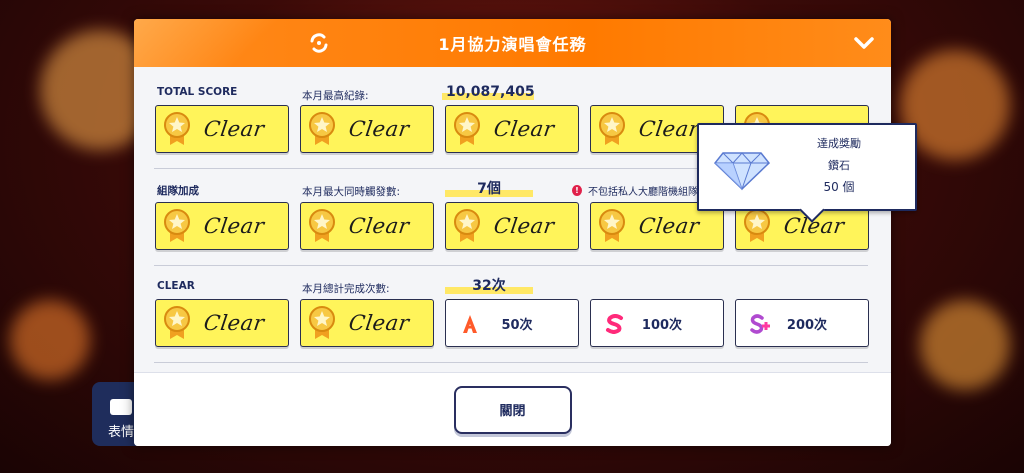  I want to click on best-record-value: 10,087,405, so click(488, 92).